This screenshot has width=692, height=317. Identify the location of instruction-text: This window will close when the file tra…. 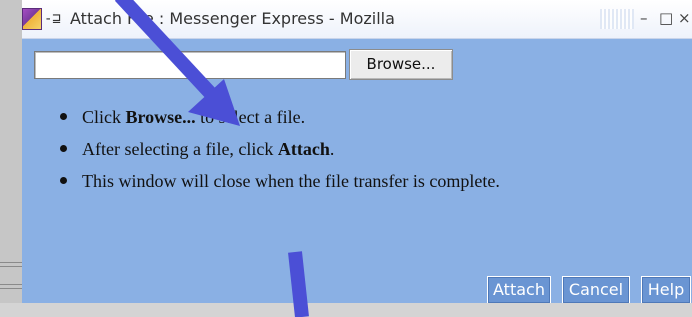
(291, 181).